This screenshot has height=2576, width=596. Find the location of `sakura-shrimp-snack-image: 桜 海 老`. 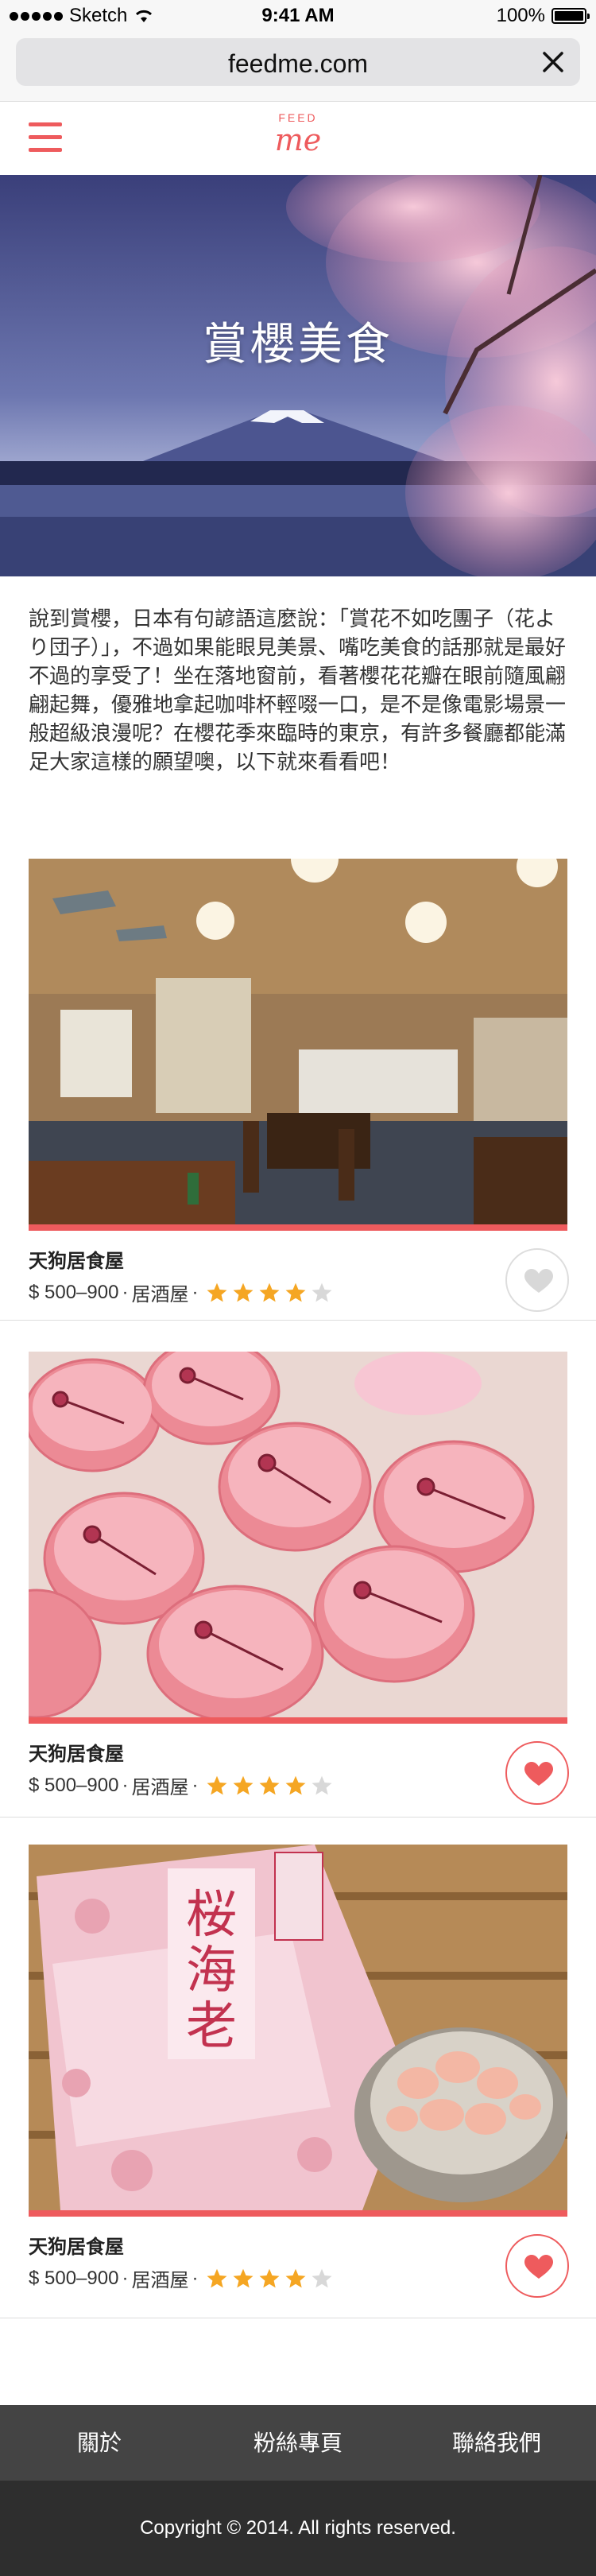

sakura-shrimp-snack-image: 桜 海 老 is located at coordinates (298, 2027).